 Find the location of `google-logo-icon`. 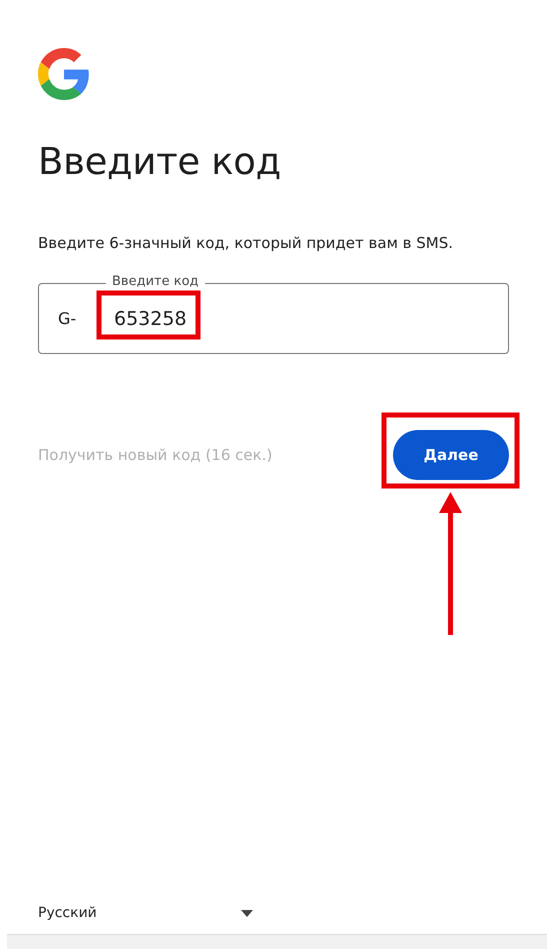

google-logo-icon is located at coordinates (64, 74).